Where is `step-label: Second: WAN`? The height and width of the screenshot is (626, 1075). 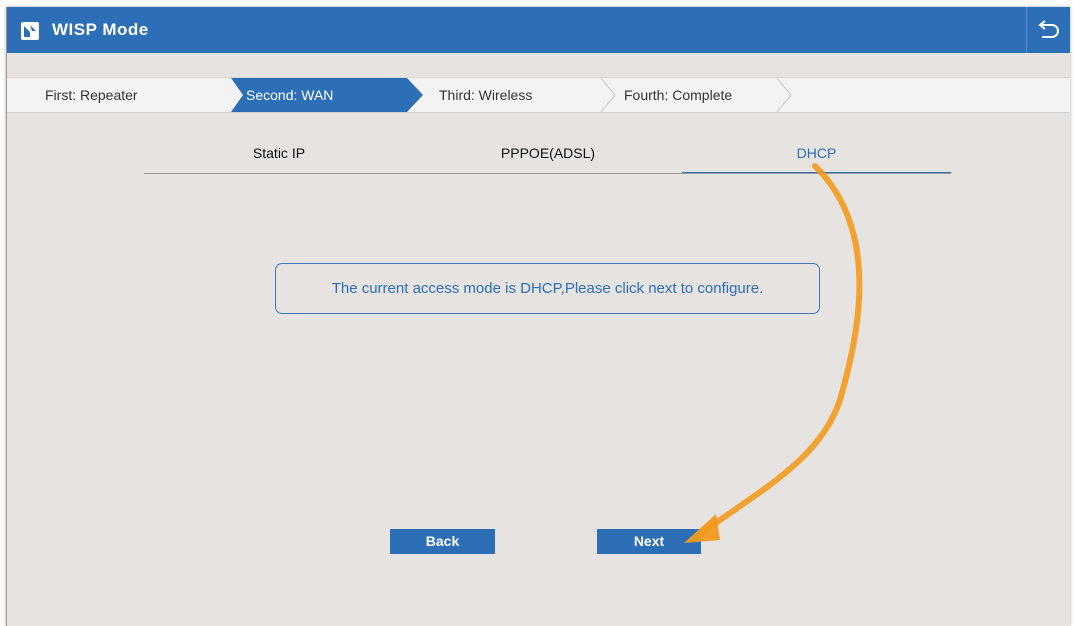 step-label: Second: WAN is located at coordinates (290, 95).